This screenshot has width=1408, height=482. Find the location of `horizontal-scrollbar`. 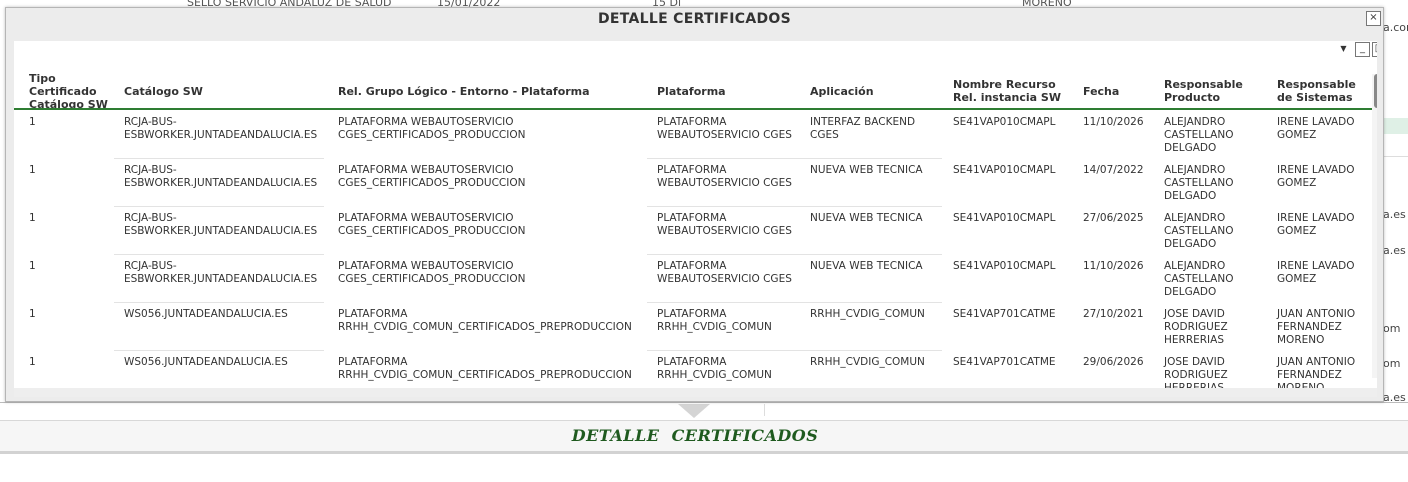

horizontal-scrollbar is located at coordinates (695, 392).